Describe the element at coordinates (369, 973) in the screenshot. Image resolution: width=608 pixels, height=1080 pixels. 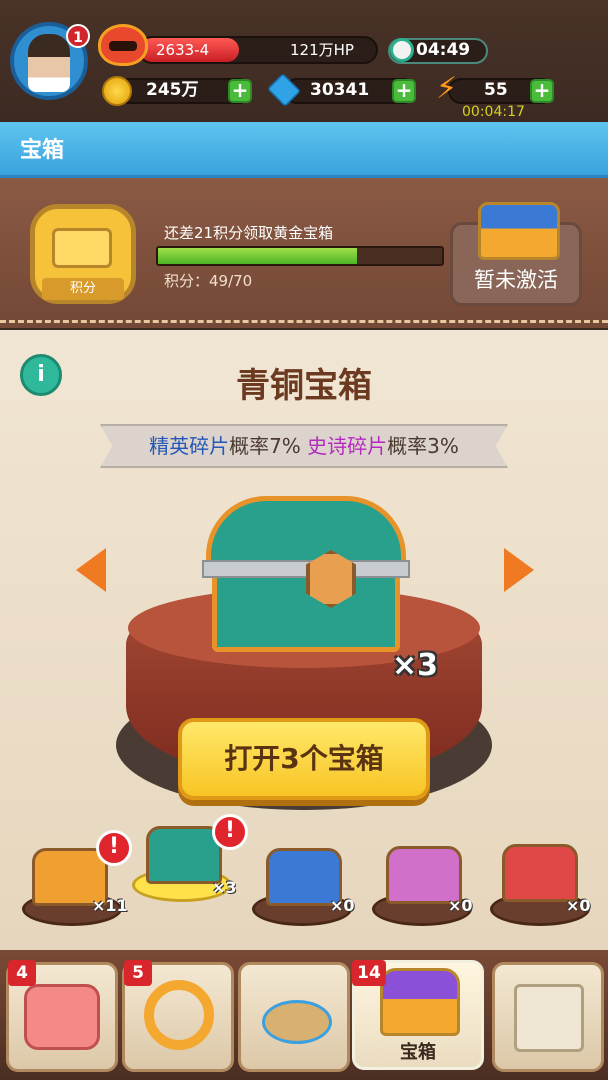
I see `tab-badge: 14` at that location.